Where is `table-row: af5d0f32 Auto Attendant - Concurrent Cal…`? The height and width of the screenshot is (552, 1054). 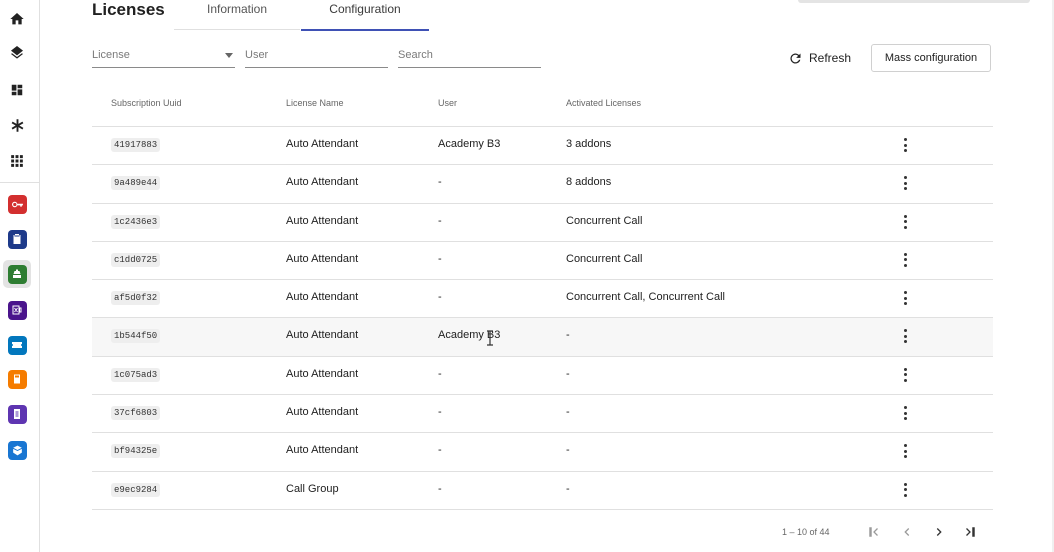
table-row: af5d0f32 Auto Attendant - Concurrent Cal… is located at coordinates (542, 299).